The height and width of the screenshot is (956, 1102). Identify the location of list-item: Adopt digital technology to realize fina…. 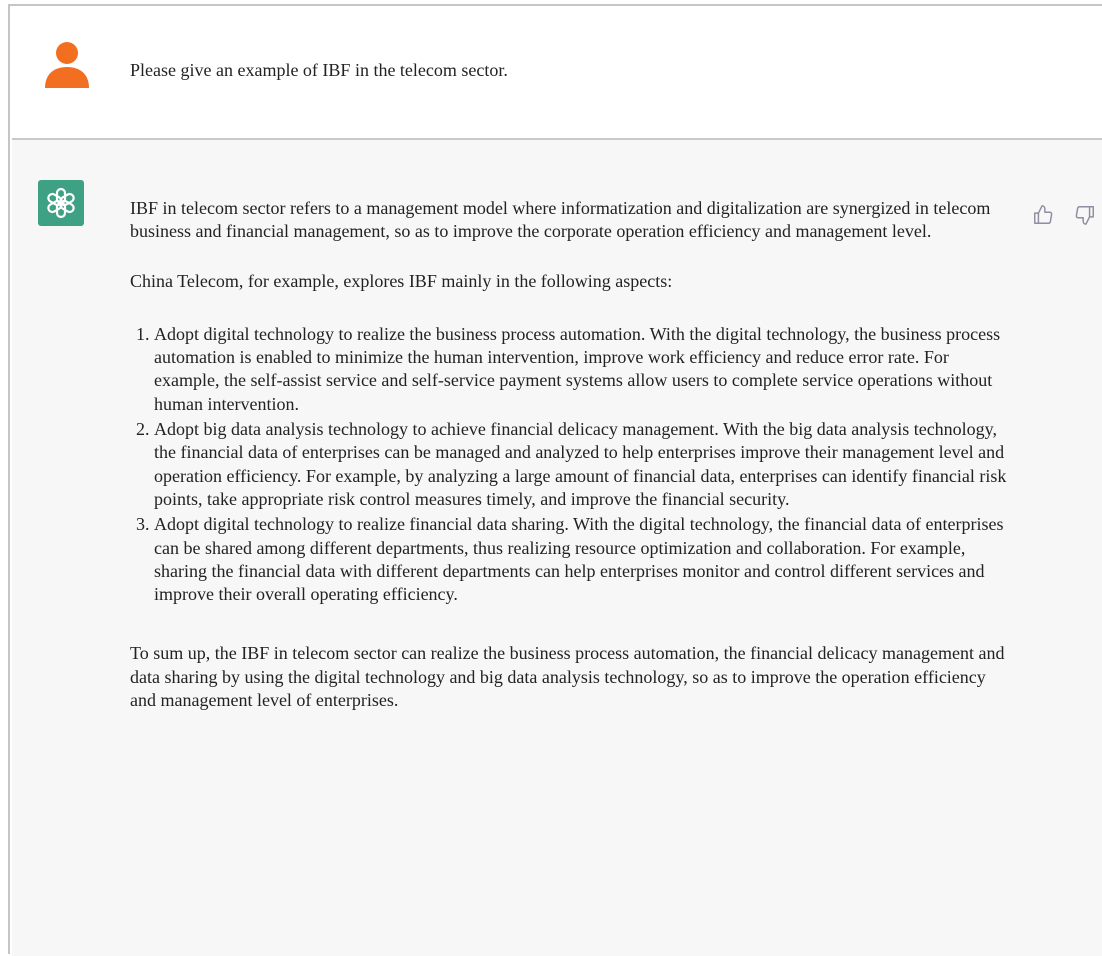
(582, 559).